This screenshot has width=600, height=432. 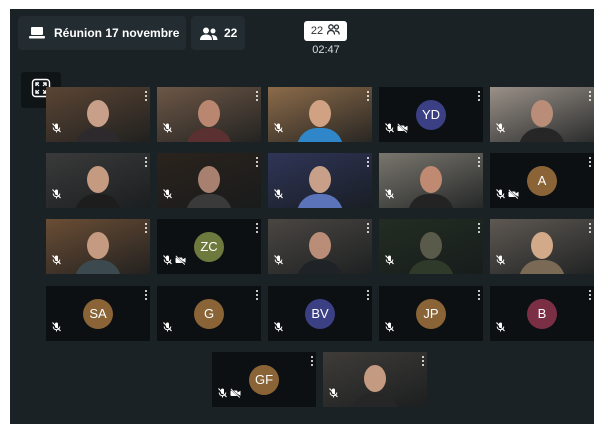 I want to click on avatar: SA, so click(x=98, y=313).